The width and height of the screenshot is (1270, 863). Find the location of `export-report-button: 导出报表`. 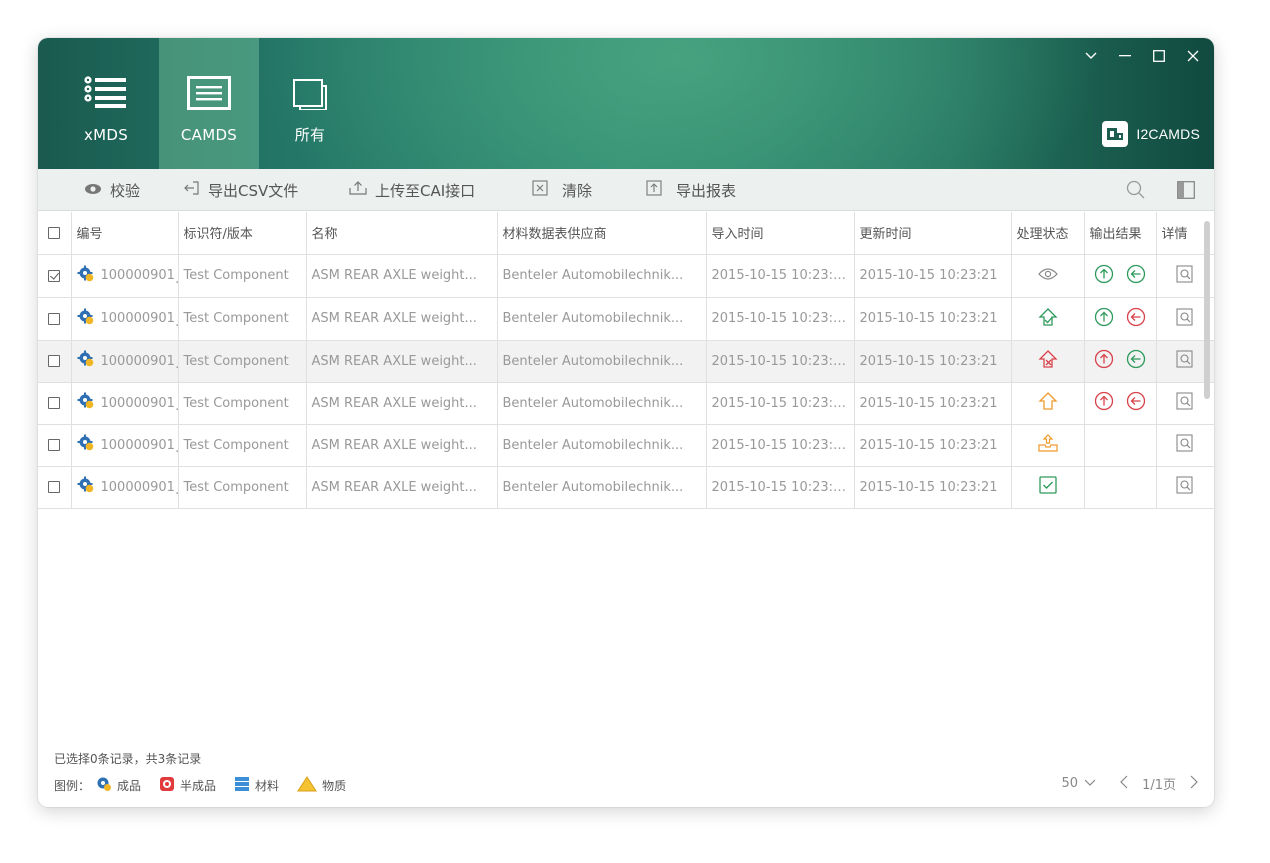

export-report-button: 导出报表 is located at coordinates (691, 190).